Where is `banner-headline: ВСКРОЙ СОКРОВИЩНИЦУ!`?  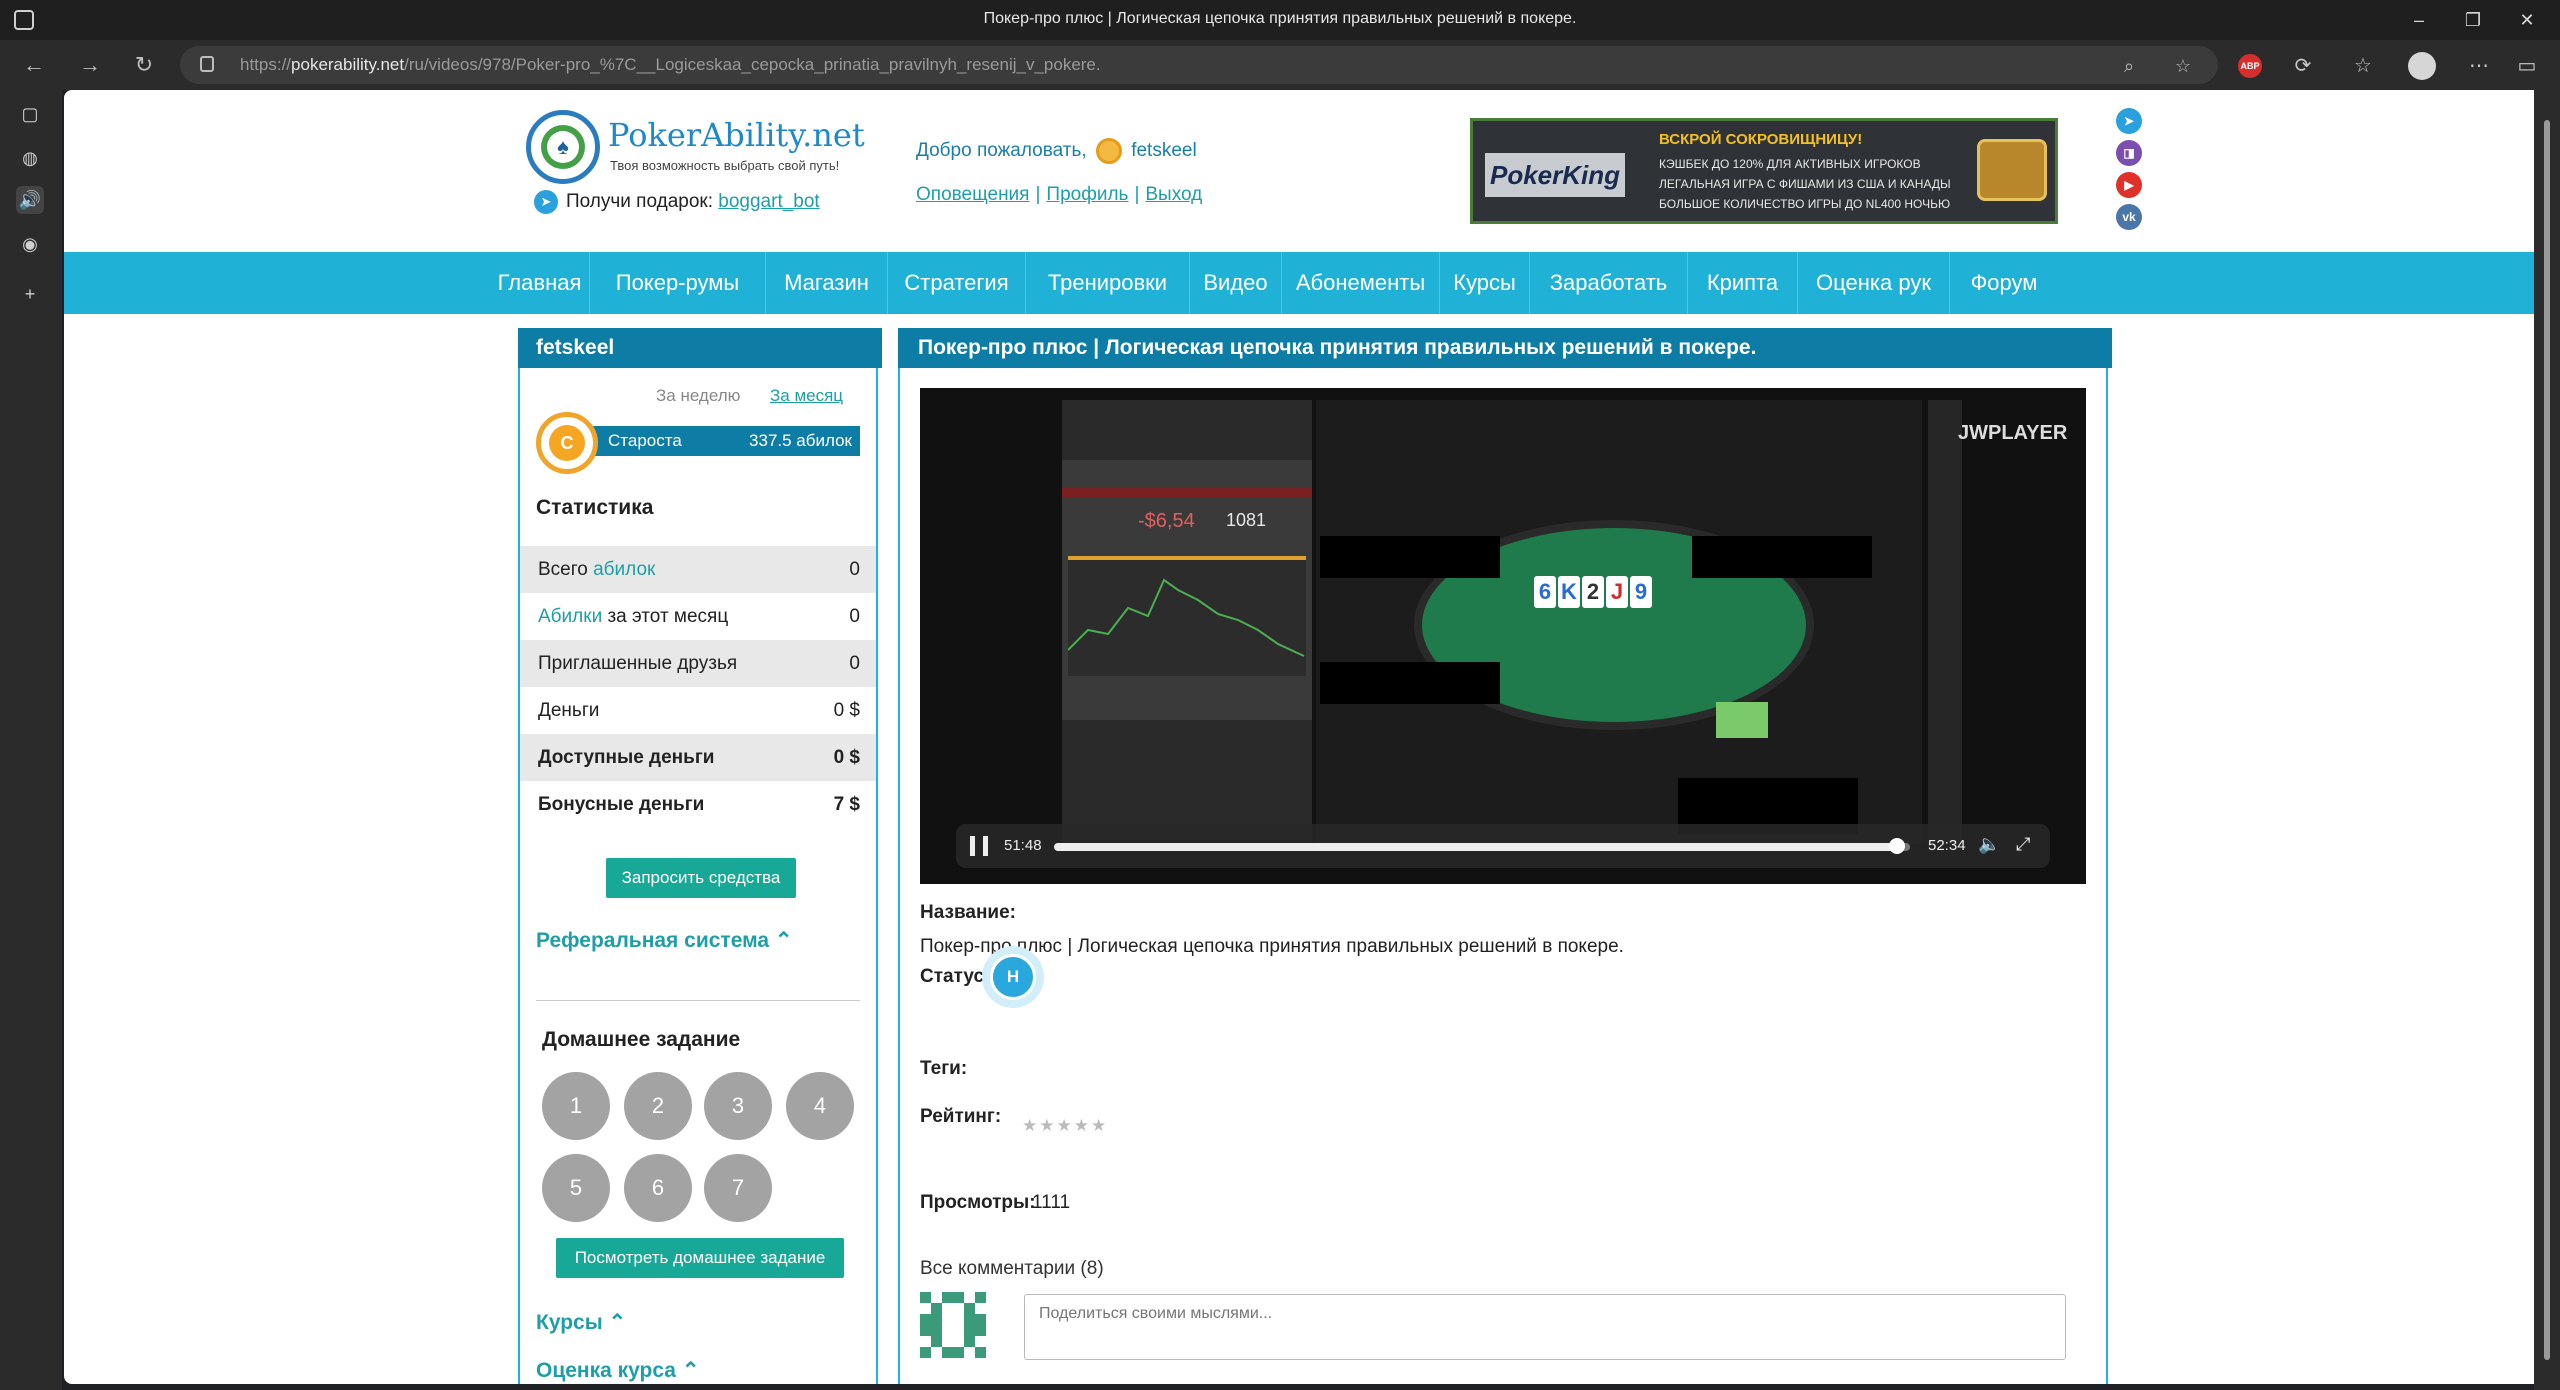 banner-headline: ВСКРОЙ СОКРОВИЩНИЦУ! is located at coordinates (1761, 139).